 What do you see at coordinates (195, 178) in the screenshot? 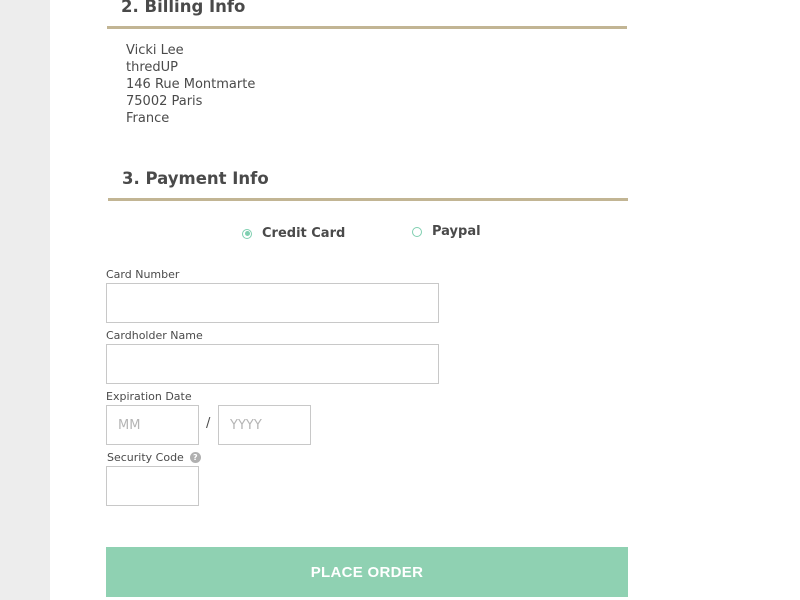
I see `payment-info-title: 3. Payment Info` at bounding box center [195, 178].